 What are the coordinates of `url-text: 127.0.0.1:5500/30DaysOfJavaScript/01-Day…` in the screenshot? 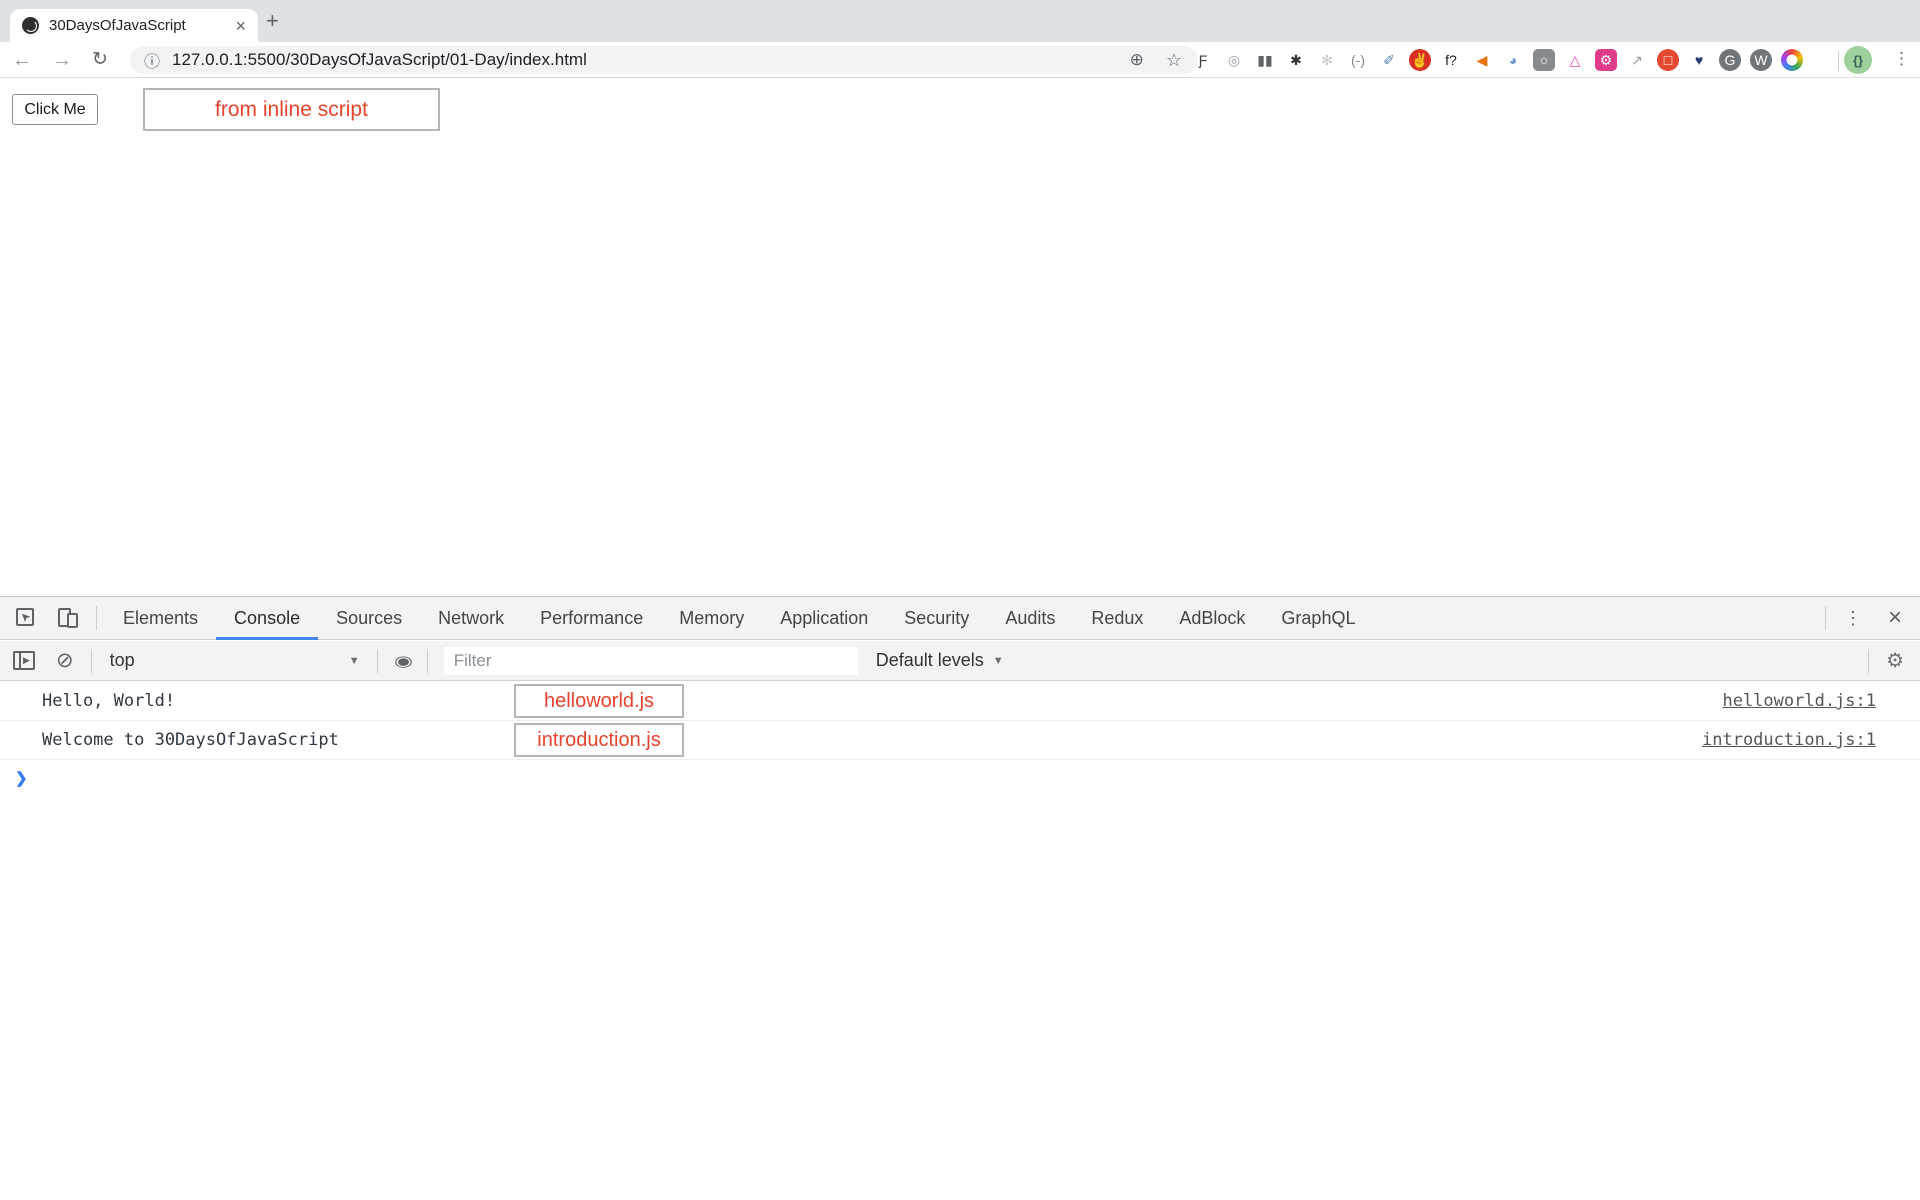 It's located at (651, 60).